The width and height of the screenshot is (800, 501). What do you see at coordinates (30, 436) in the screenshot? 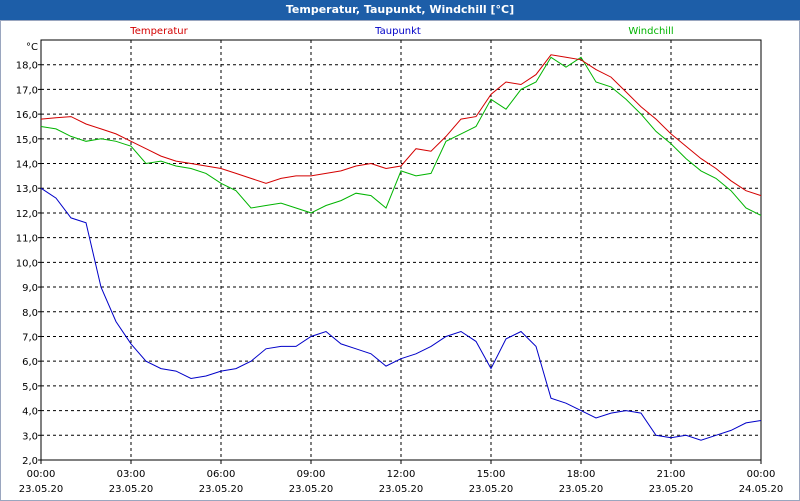
I see `y-tick-label: 3,0` at bounding box center [30, 436].